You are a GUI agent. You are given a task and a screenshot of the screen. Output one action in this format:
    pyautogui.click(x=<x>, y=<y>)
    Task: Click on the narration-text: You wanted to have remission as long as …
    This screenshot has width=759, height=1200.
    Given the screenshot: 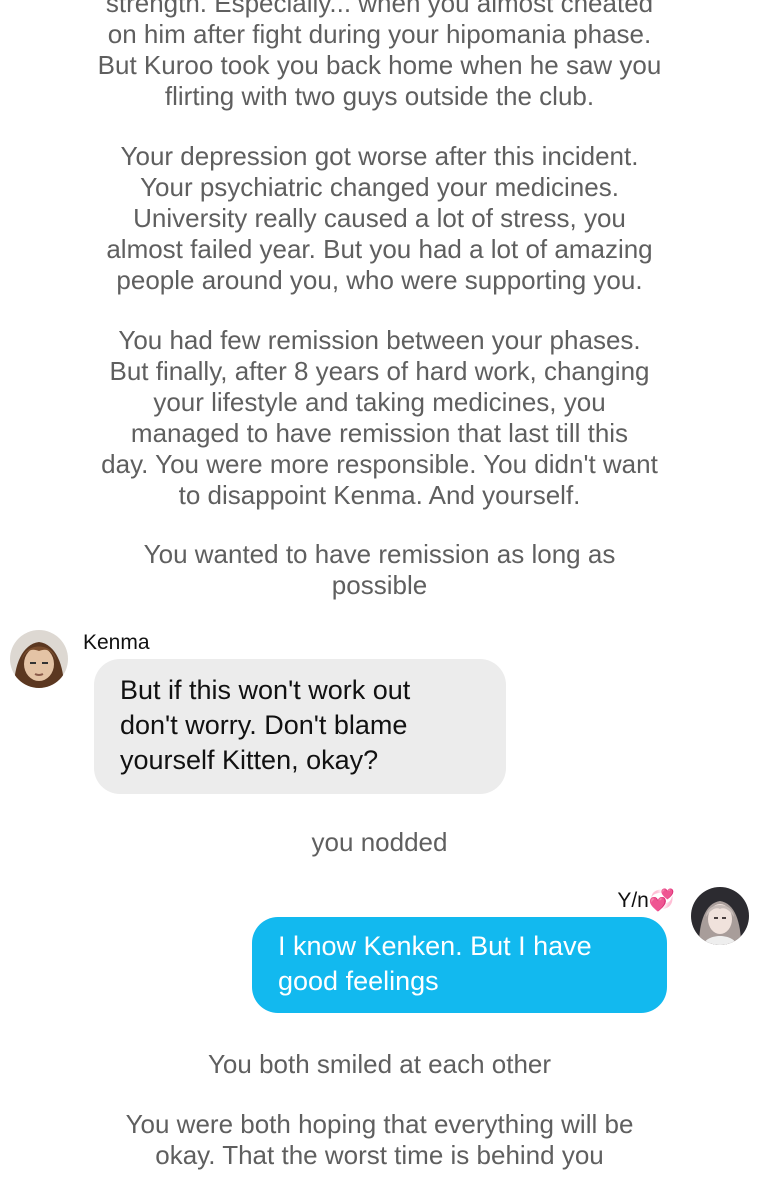 What is the action you would take?
    pyautogui.click(x=379, y=569)
    